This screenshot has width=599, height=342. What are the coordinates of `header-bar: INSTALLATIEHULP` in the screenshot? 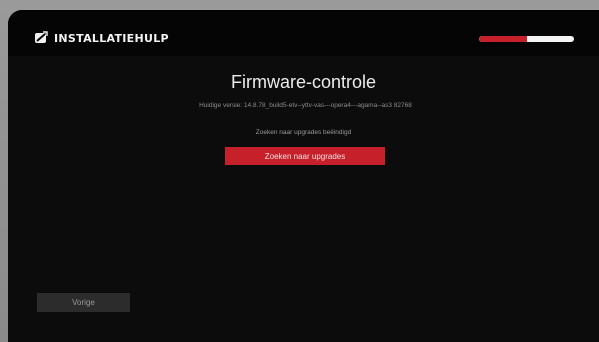 It's located at (303, 33).